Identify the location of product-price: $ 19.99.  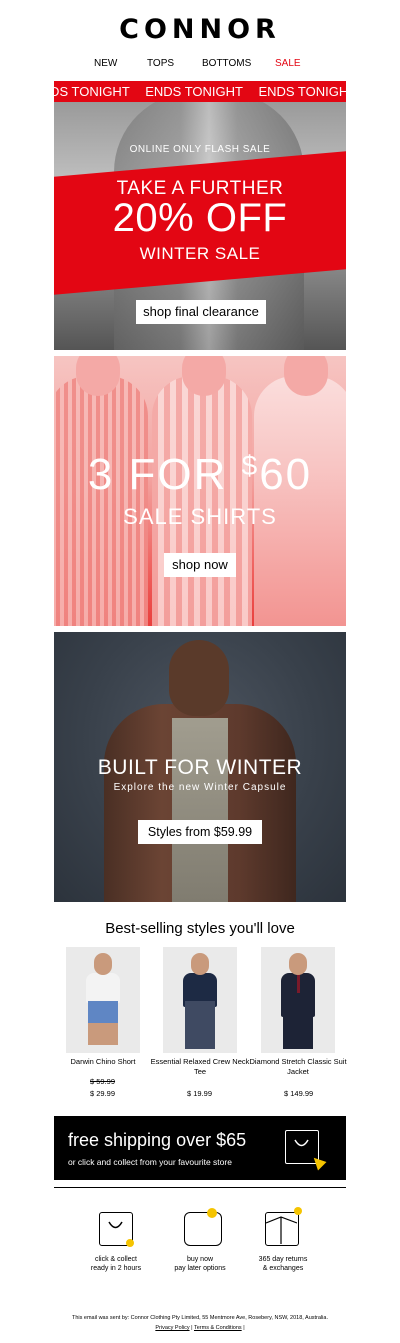
(200, 1093).